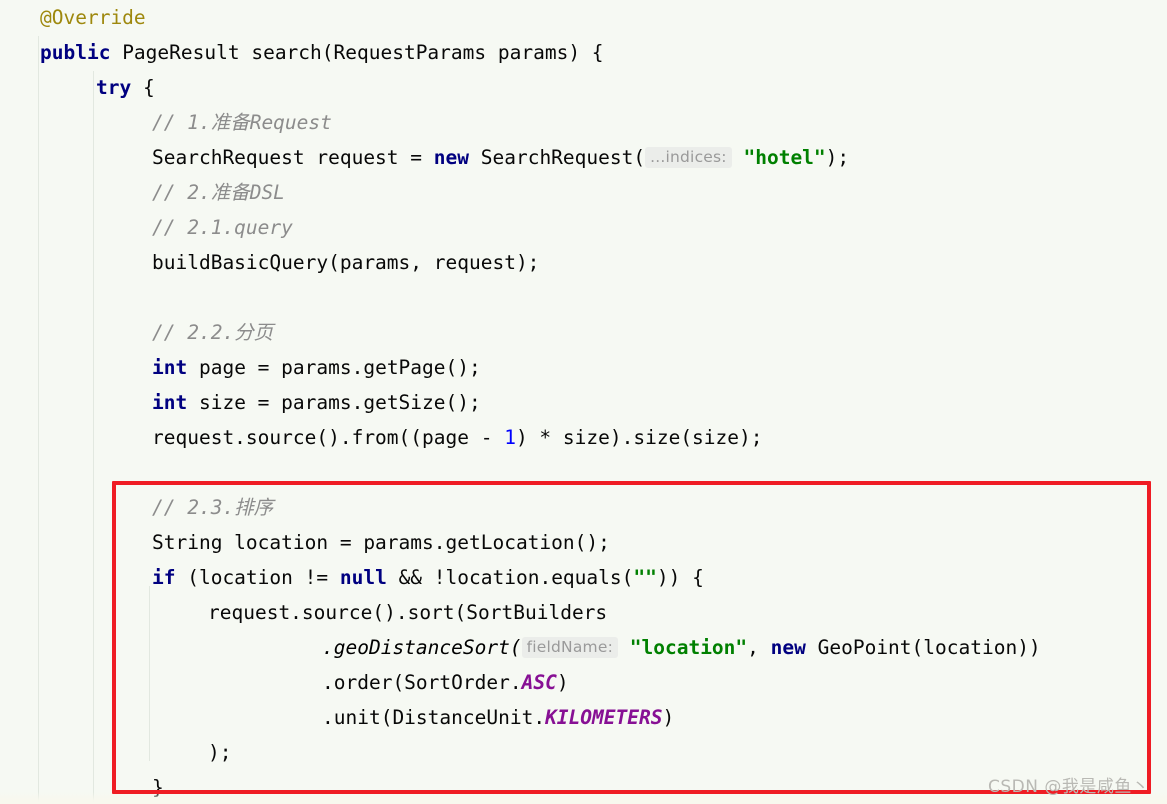  I want to click on code-token: if, so click(164, 577).